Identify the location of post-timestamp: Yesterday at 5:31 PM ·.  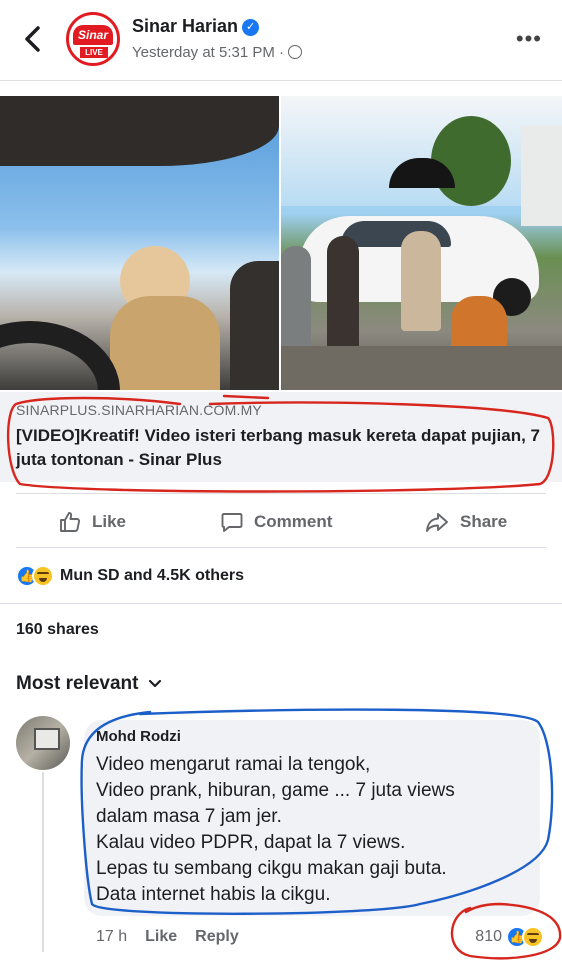
(217, 52).